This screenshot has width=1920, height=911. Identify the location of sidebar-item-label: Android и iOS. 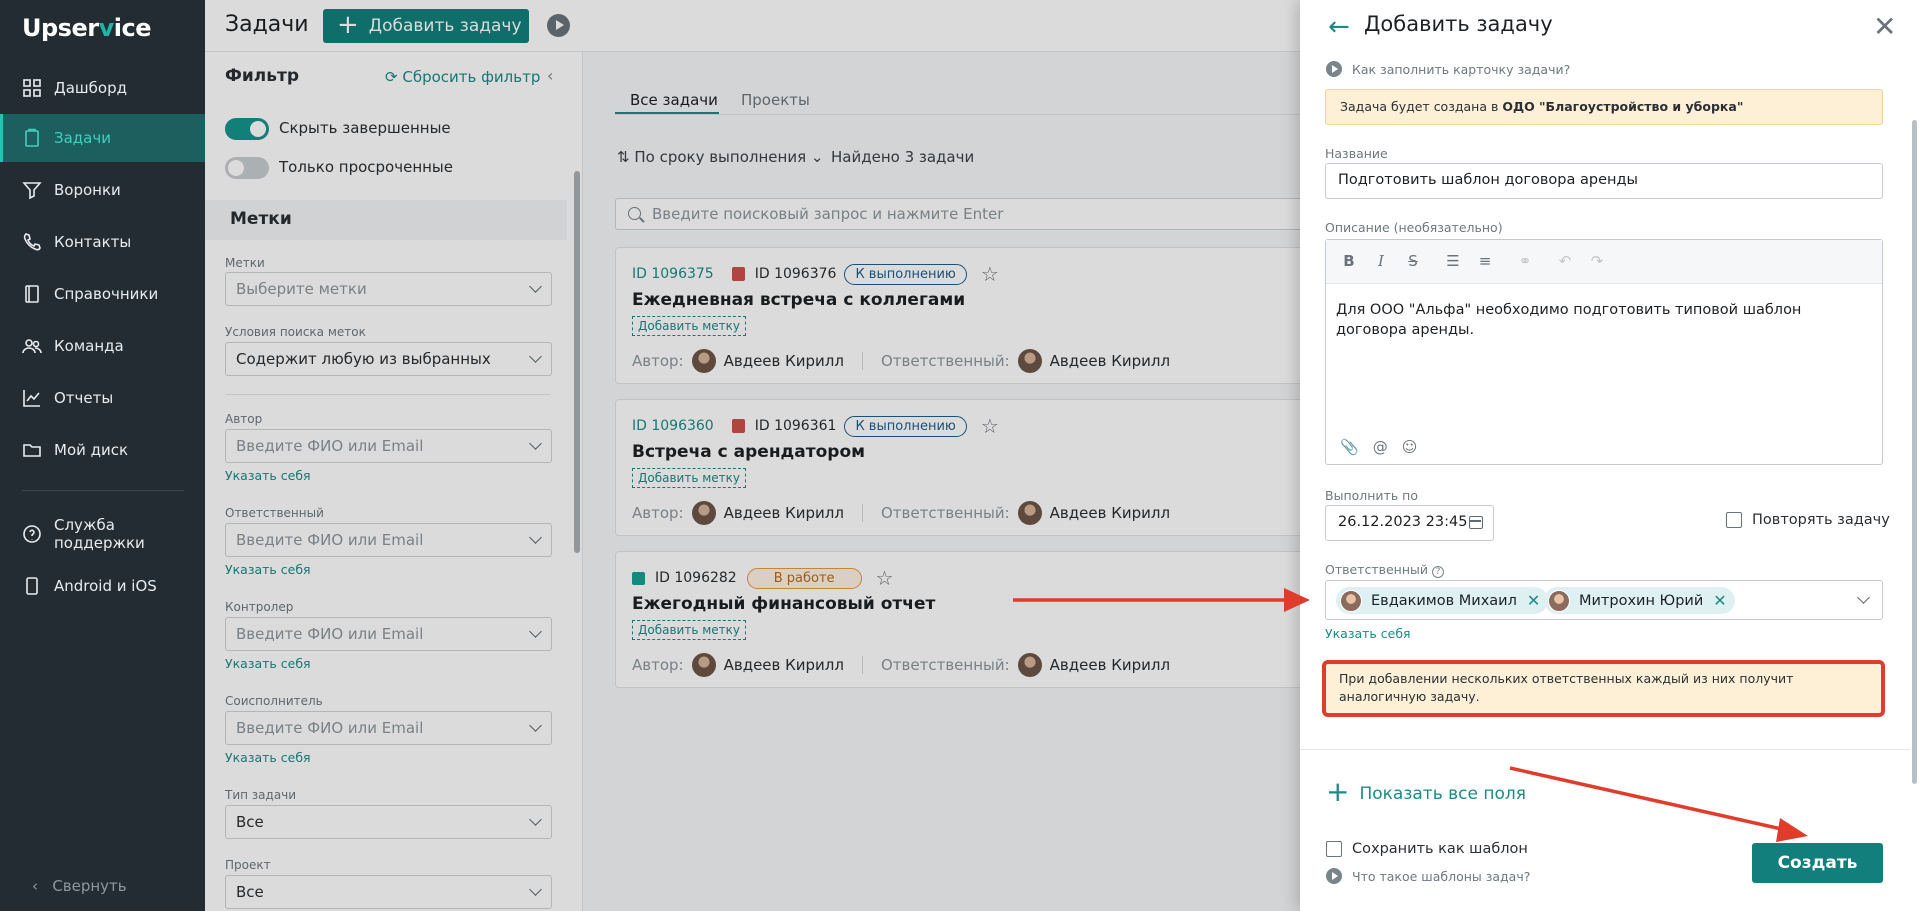
(105, 586).